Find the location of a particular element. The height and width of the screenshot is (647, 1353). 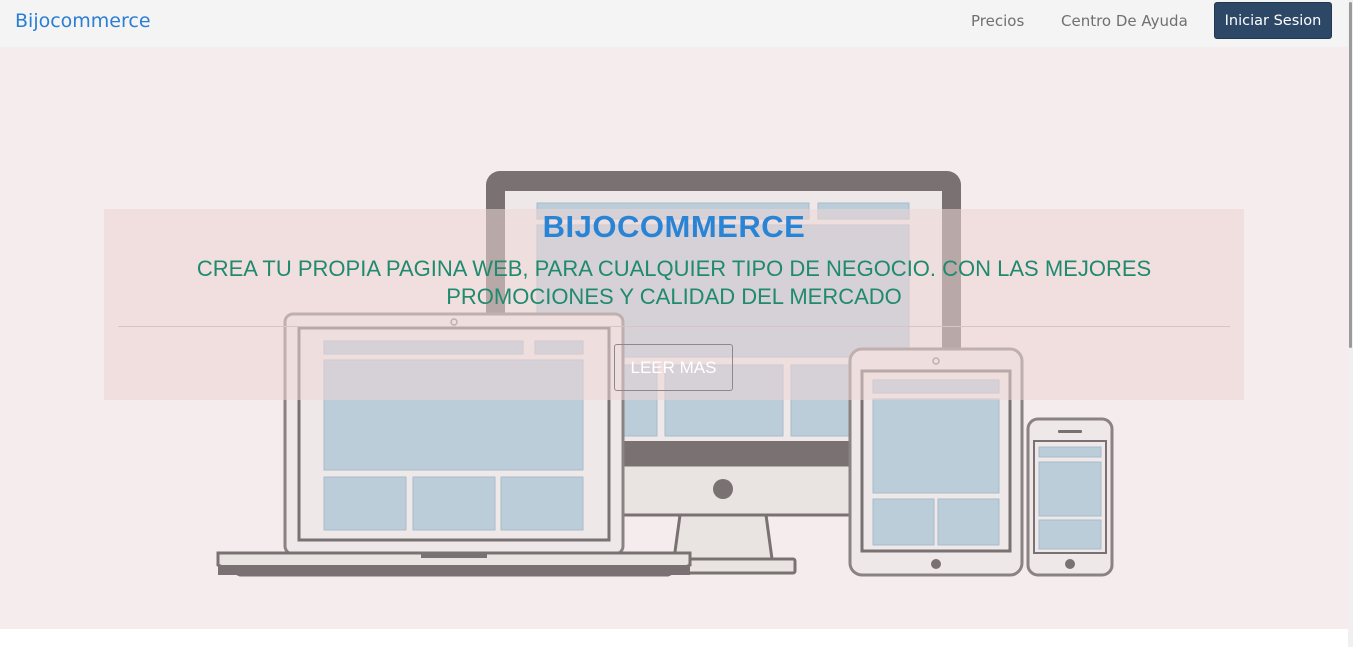

nav-link-centro-de-ayuda: Centro De Ayuda is located at coordinates (1124, 21).